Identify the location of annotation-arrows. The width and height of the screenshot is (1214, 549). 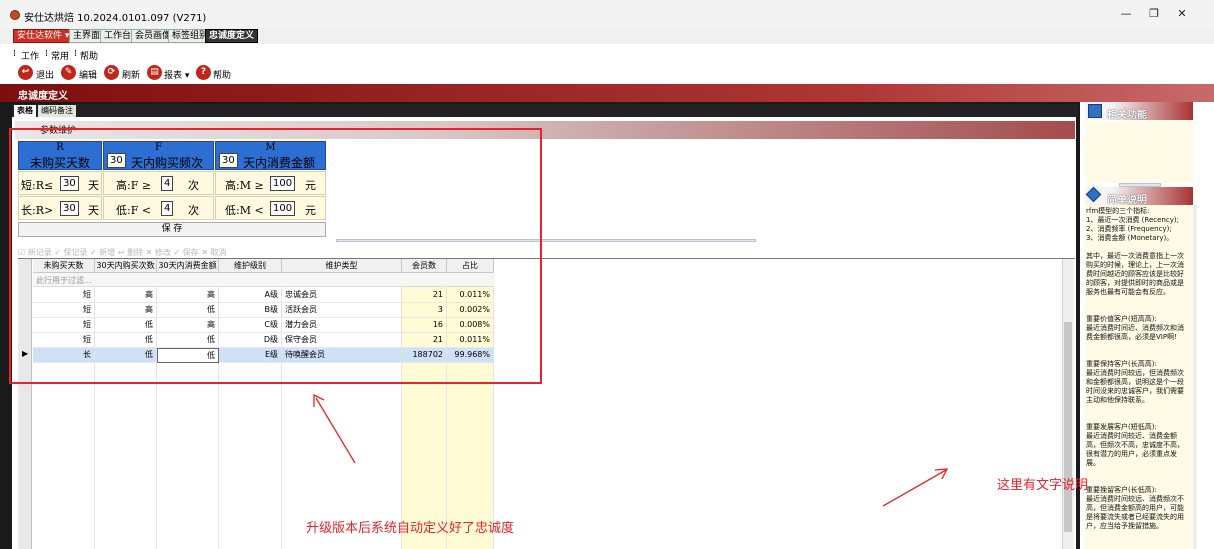
(631, 450).